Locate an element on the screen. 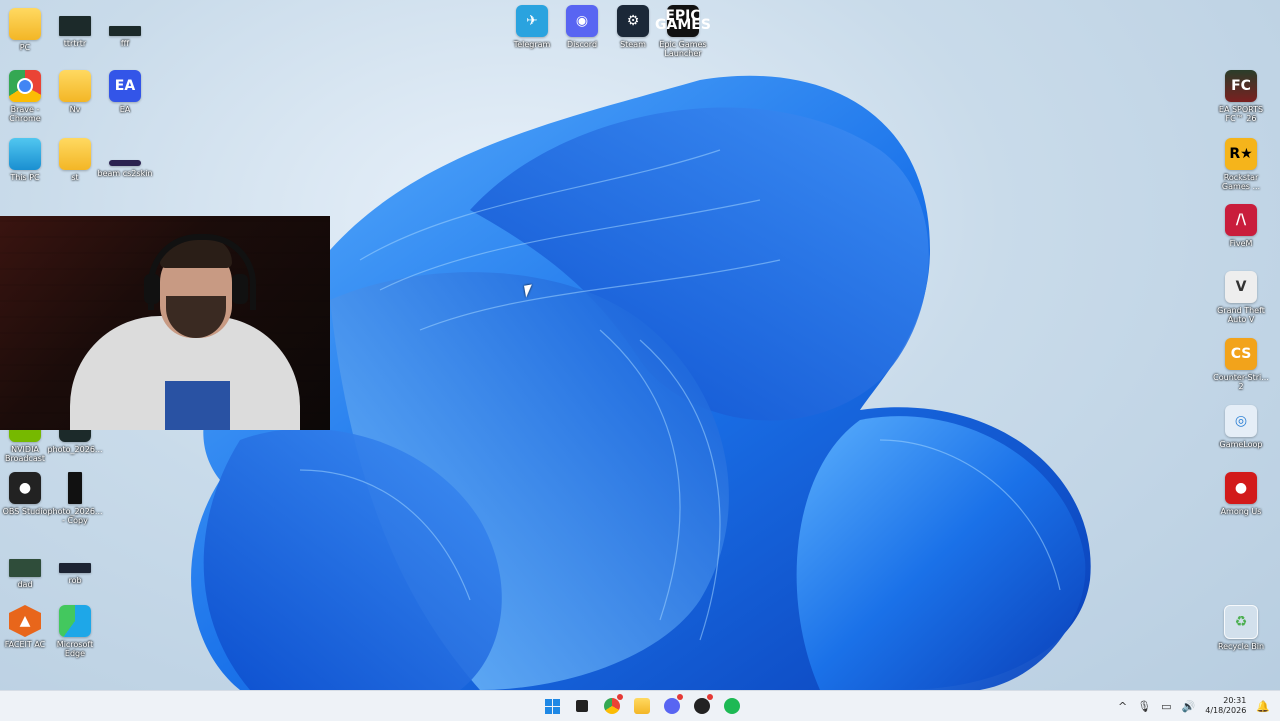 The height and width of the screenshot is (721, 1280). volume-icon: 🔊 is located at coordinates (1189, 706).